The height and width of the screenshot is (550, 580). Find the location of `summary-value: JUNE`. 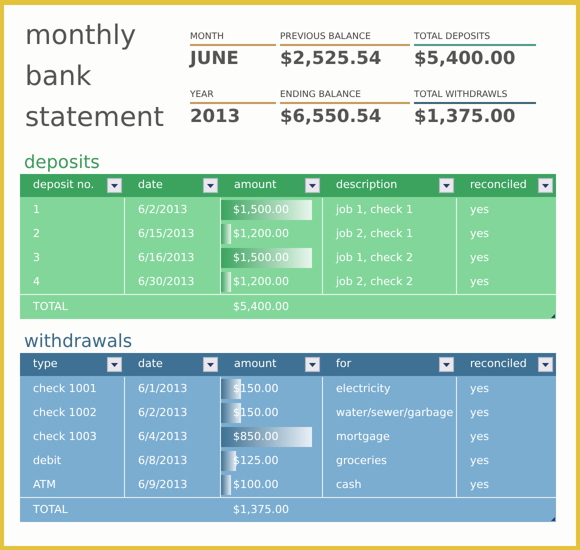

summary-value: JUNE is located at coordinates (215, 59).